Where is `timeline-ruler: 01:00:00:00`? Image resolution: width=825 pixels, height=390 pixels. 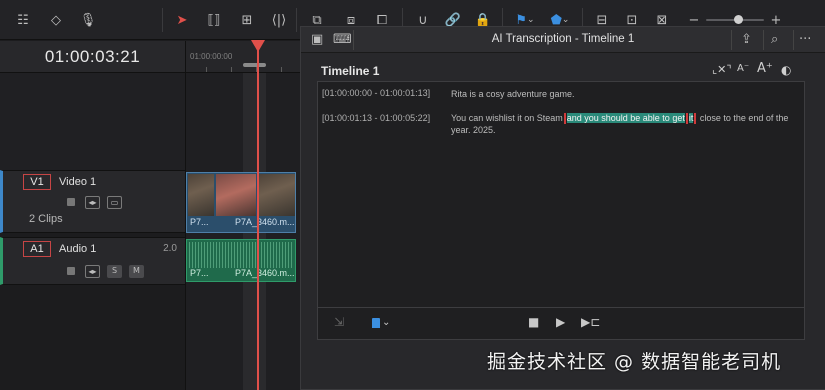 timeline-ruler: 01:00:00:00 is located at coordinates (243, 57).